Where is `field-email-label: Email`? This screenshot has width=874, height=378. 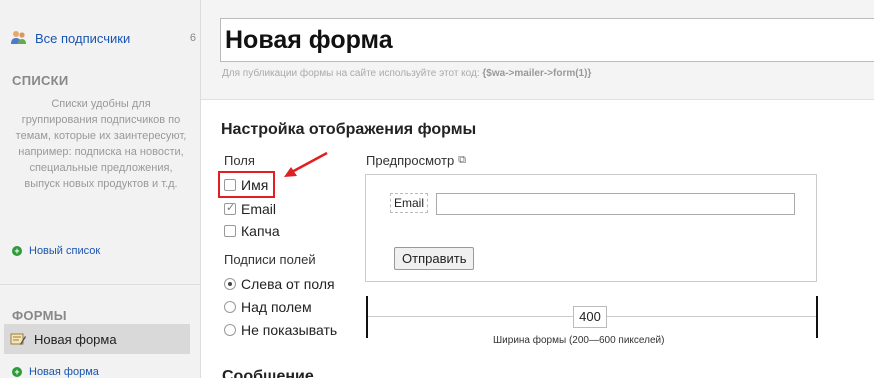
field-email-label: Email is located at coordinates (259, 209).